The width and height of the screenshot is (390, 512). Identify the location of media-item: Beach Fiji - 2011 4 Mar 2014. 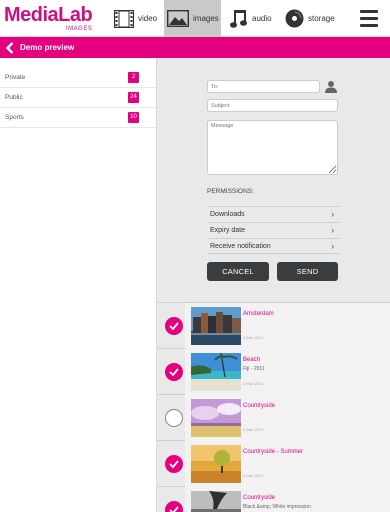
(273, 372).